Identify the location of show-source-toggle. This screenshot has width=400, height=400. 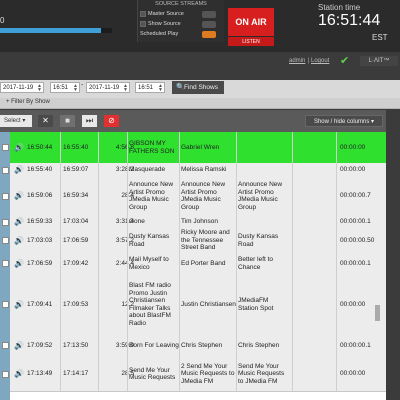
(209, 24).